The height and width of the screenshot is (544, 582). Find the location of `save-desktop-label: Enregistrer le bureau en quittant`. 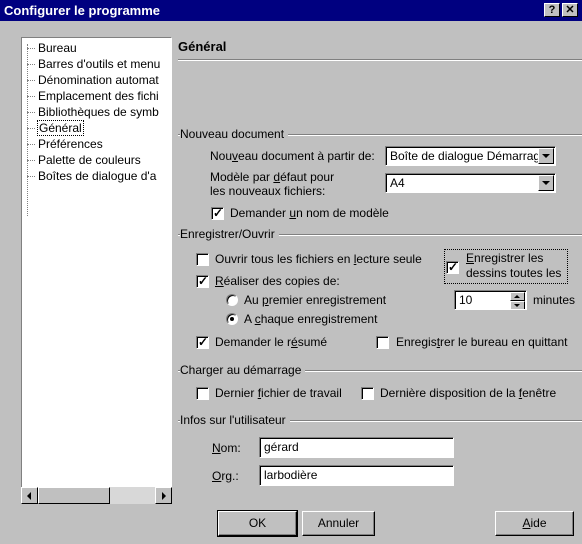

save-desktop-label: Enregistrer le bureau en quittant is located at coordinates (482, 342).